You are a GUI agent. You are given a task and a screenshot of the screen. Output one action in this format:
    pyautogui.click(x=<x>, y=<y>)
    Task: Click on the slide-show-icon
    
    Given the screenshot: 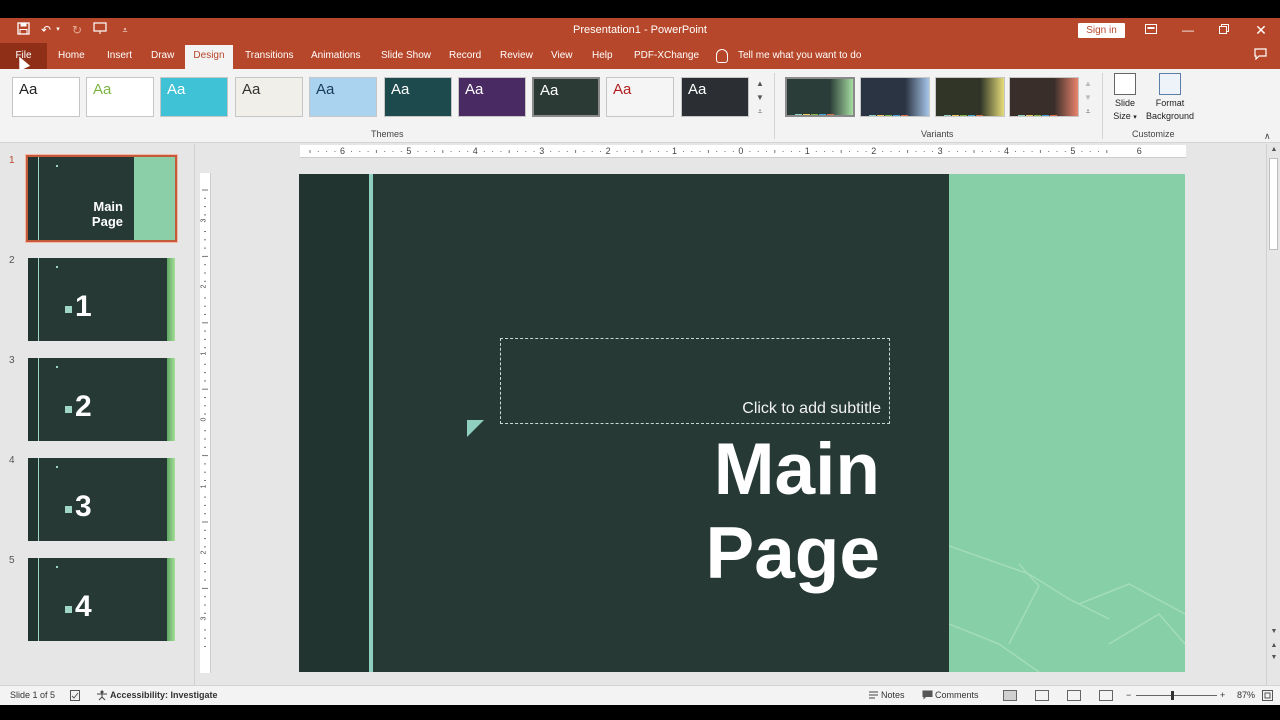 What is the action you would take?
    pyautogui.click(x=1106, y=695)
    